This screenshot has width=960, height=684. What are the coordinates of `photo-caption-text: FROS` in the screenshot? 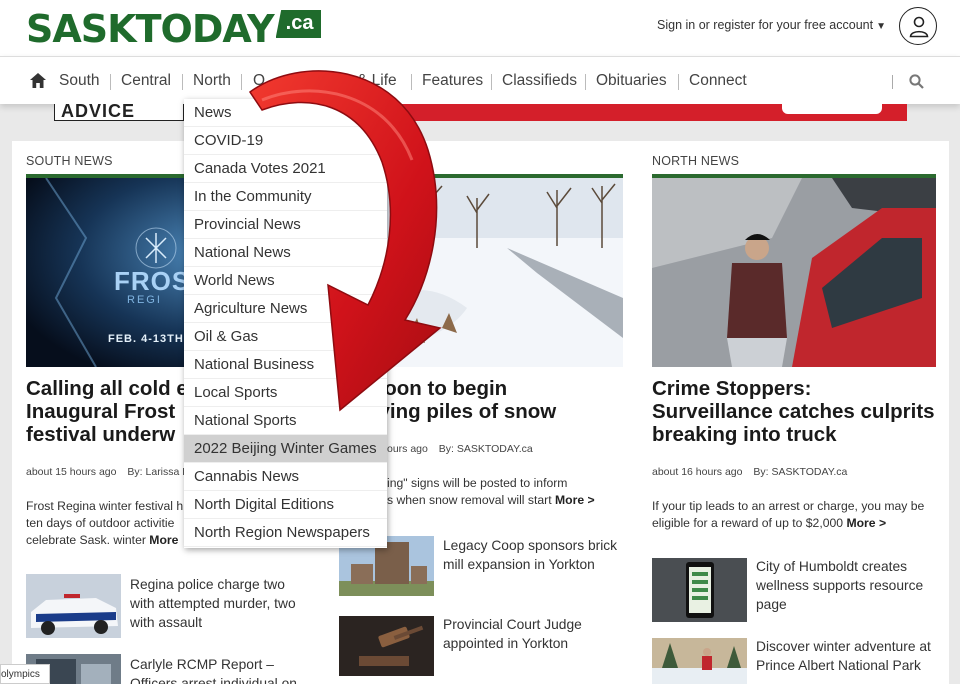 It's located at (152, 281).